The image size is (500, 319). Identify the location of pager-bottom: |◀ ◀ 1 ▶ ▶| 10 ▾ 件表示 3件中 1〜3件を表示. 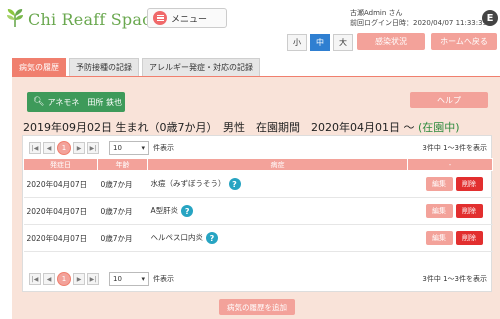
(258, 279).